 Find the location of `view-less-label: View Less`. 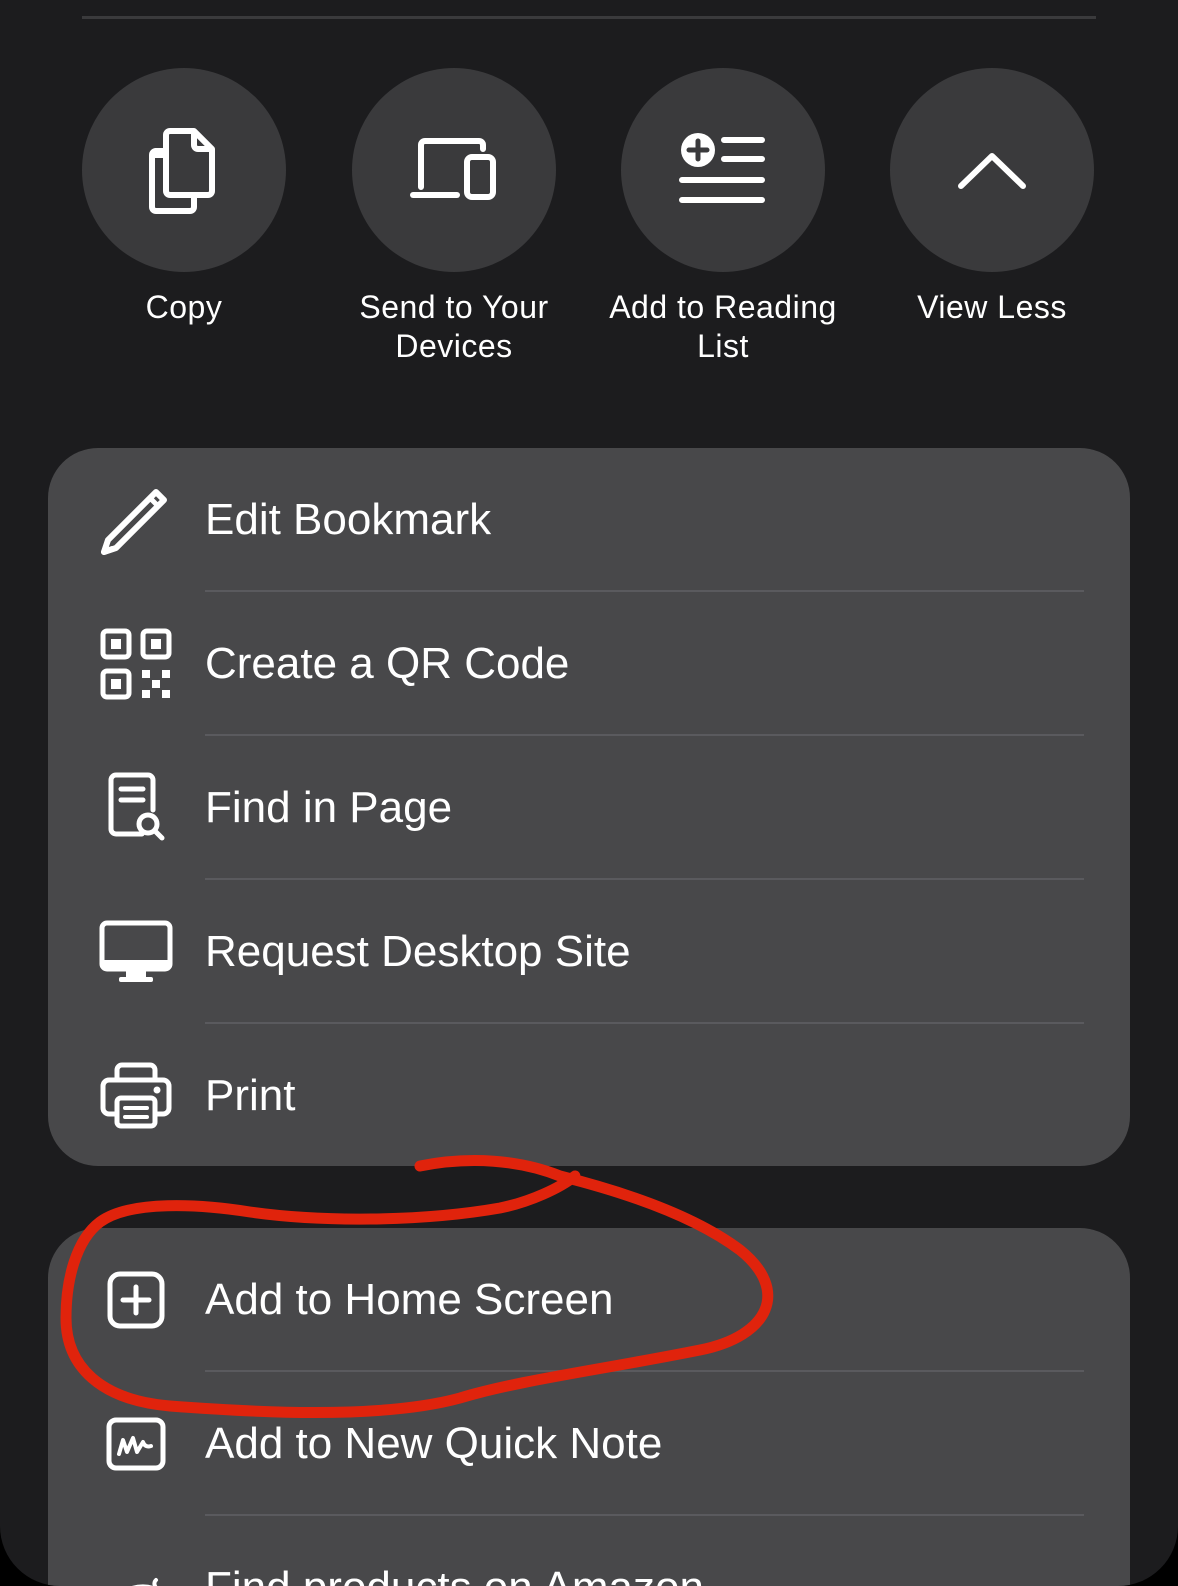

view-less-label: View Less is located at coordinates (992, 307).